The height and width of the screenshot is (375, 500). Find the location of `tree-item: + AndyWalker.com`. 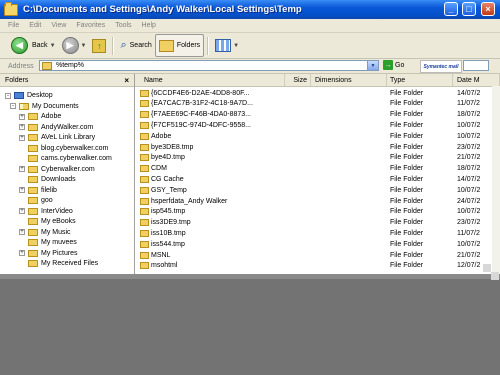

tree-item: + AndyWalker.com is located at coordinates (56, 127).